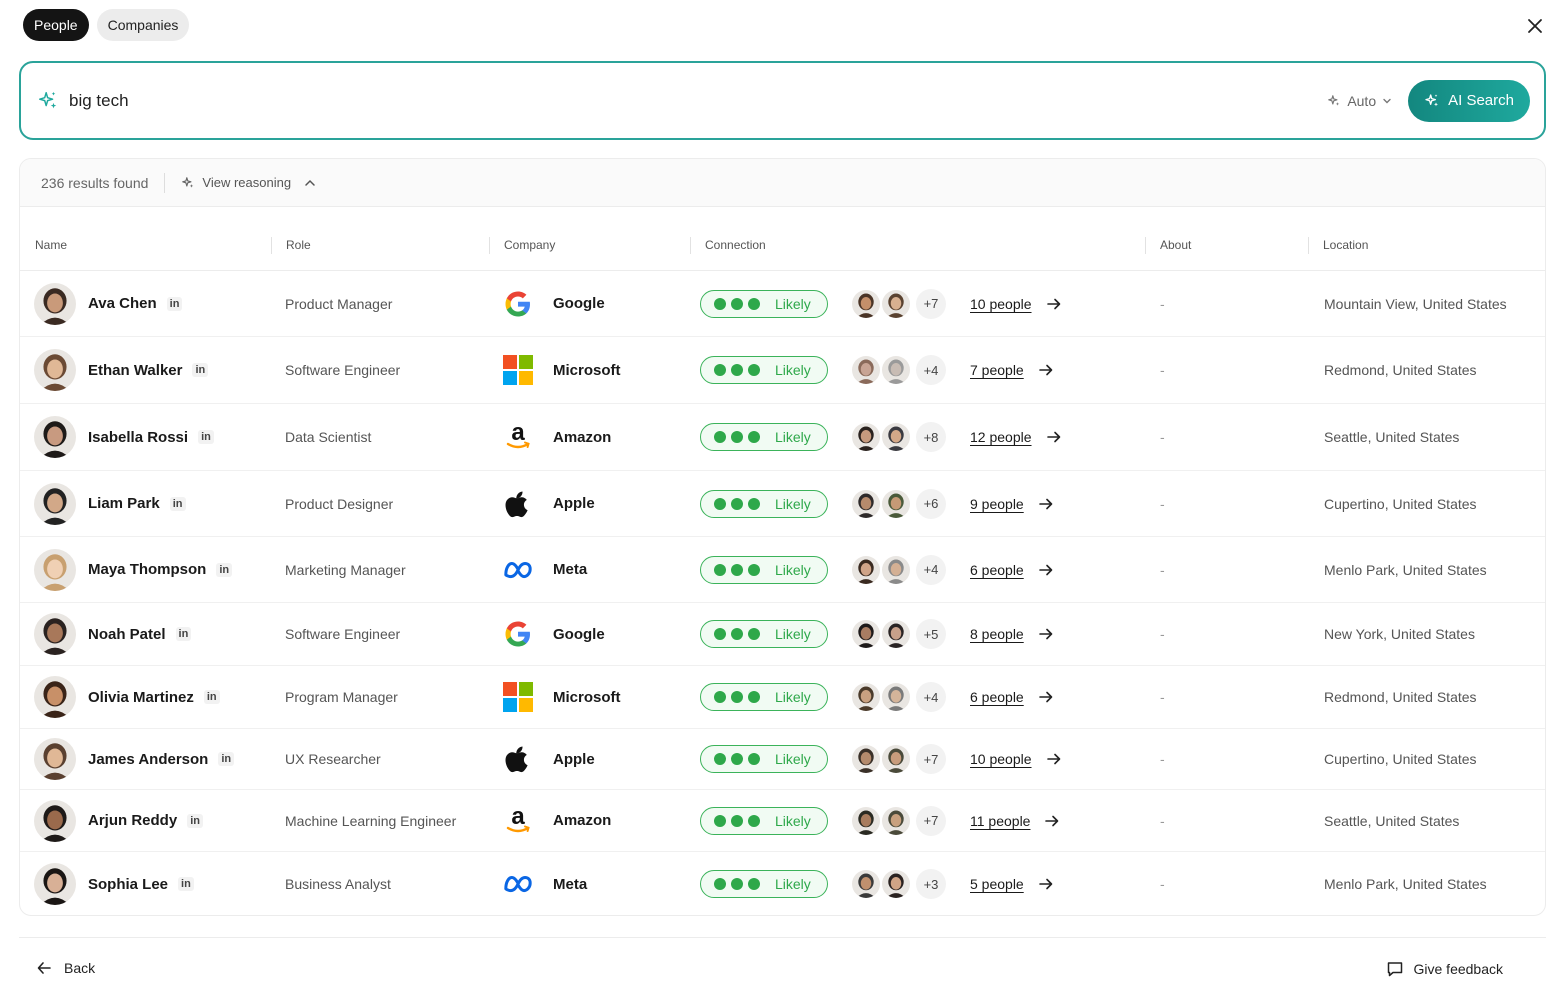 The image size is (1565, 1005). I want to click on people-link: 11 people, so click(1000, 821).